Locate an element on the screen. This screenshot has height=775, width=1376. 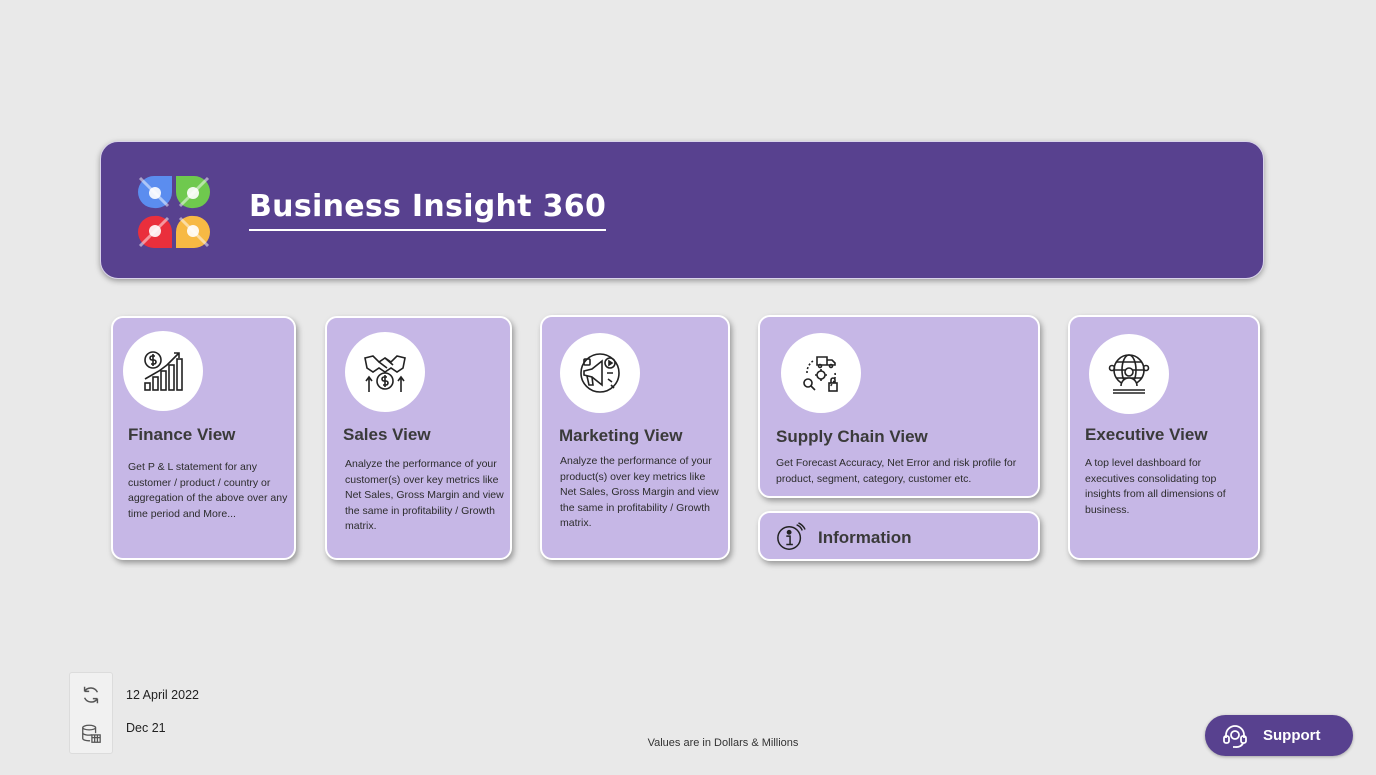
executive-icon-circle is located at coordinates (1129, 374).